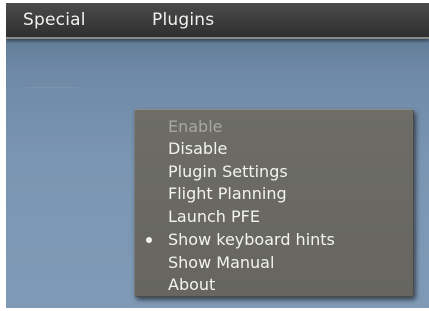 This screenshot has height=311, width=429. What do you see at coordinates (285, 194) in the screenshot?
I see `menu-item-flight-planning: Flight Planning` at bounding box center [285, 194].